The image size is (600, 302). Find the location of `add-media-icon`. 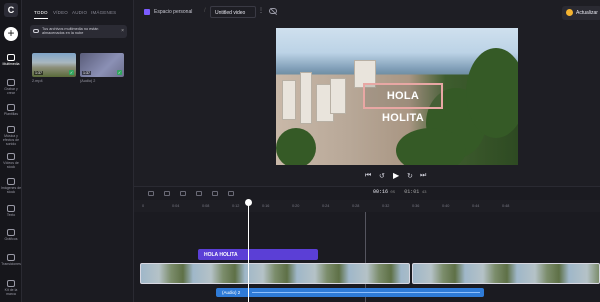

add-media-icon is located at coordinates (231, 193).